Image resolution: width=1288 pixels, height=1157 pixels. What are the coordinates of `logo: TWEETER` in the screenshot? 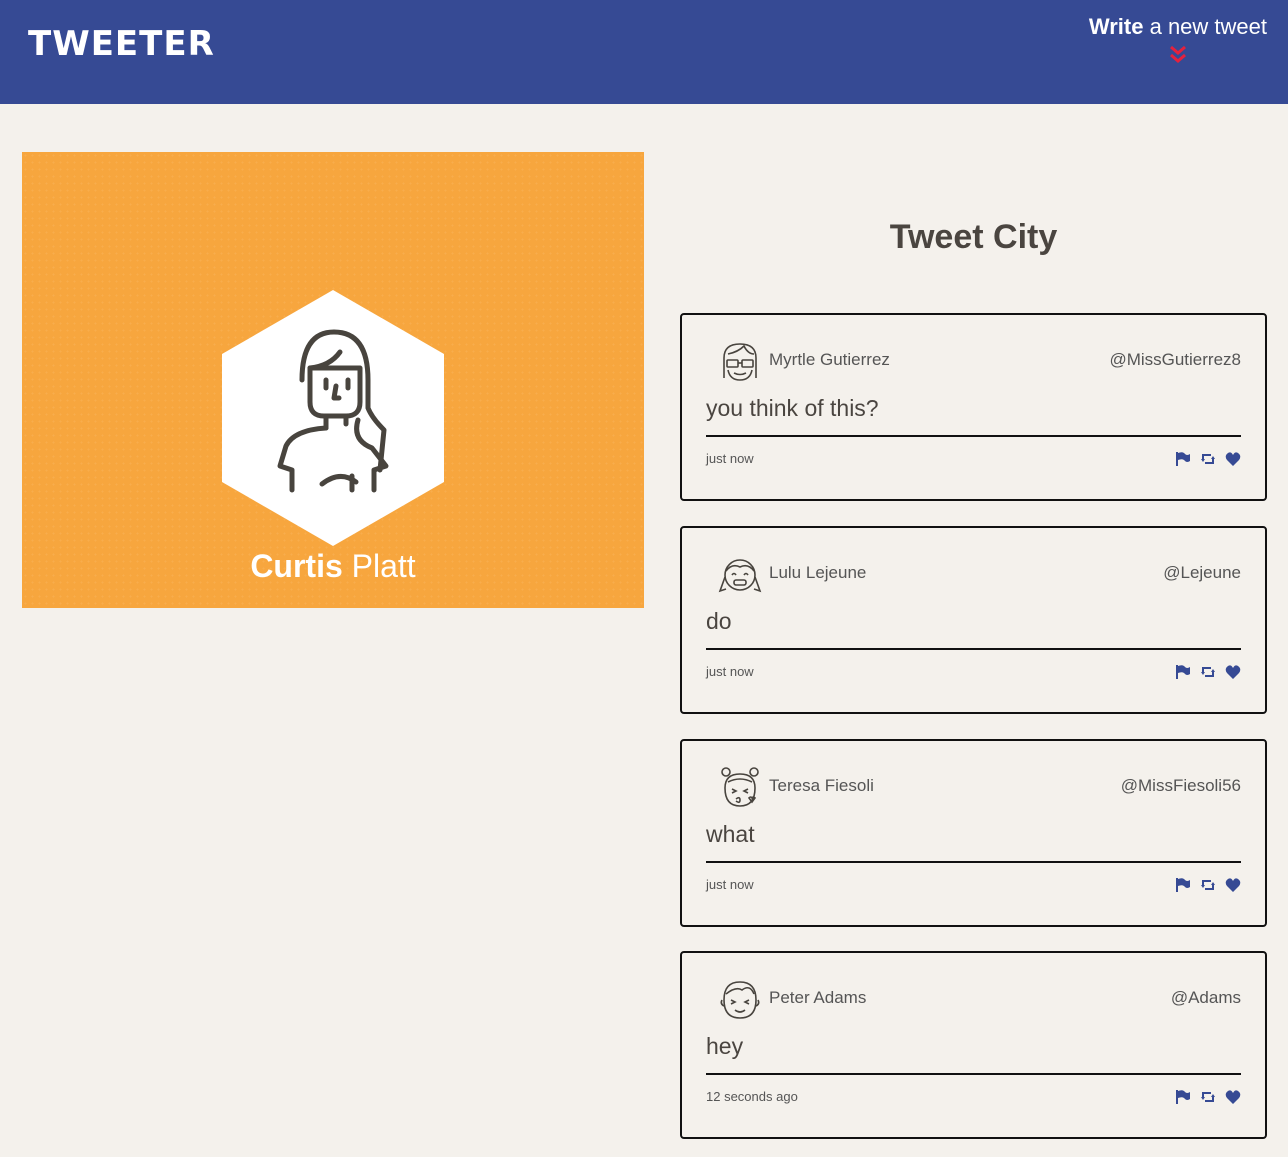 It's located at (121, 44).